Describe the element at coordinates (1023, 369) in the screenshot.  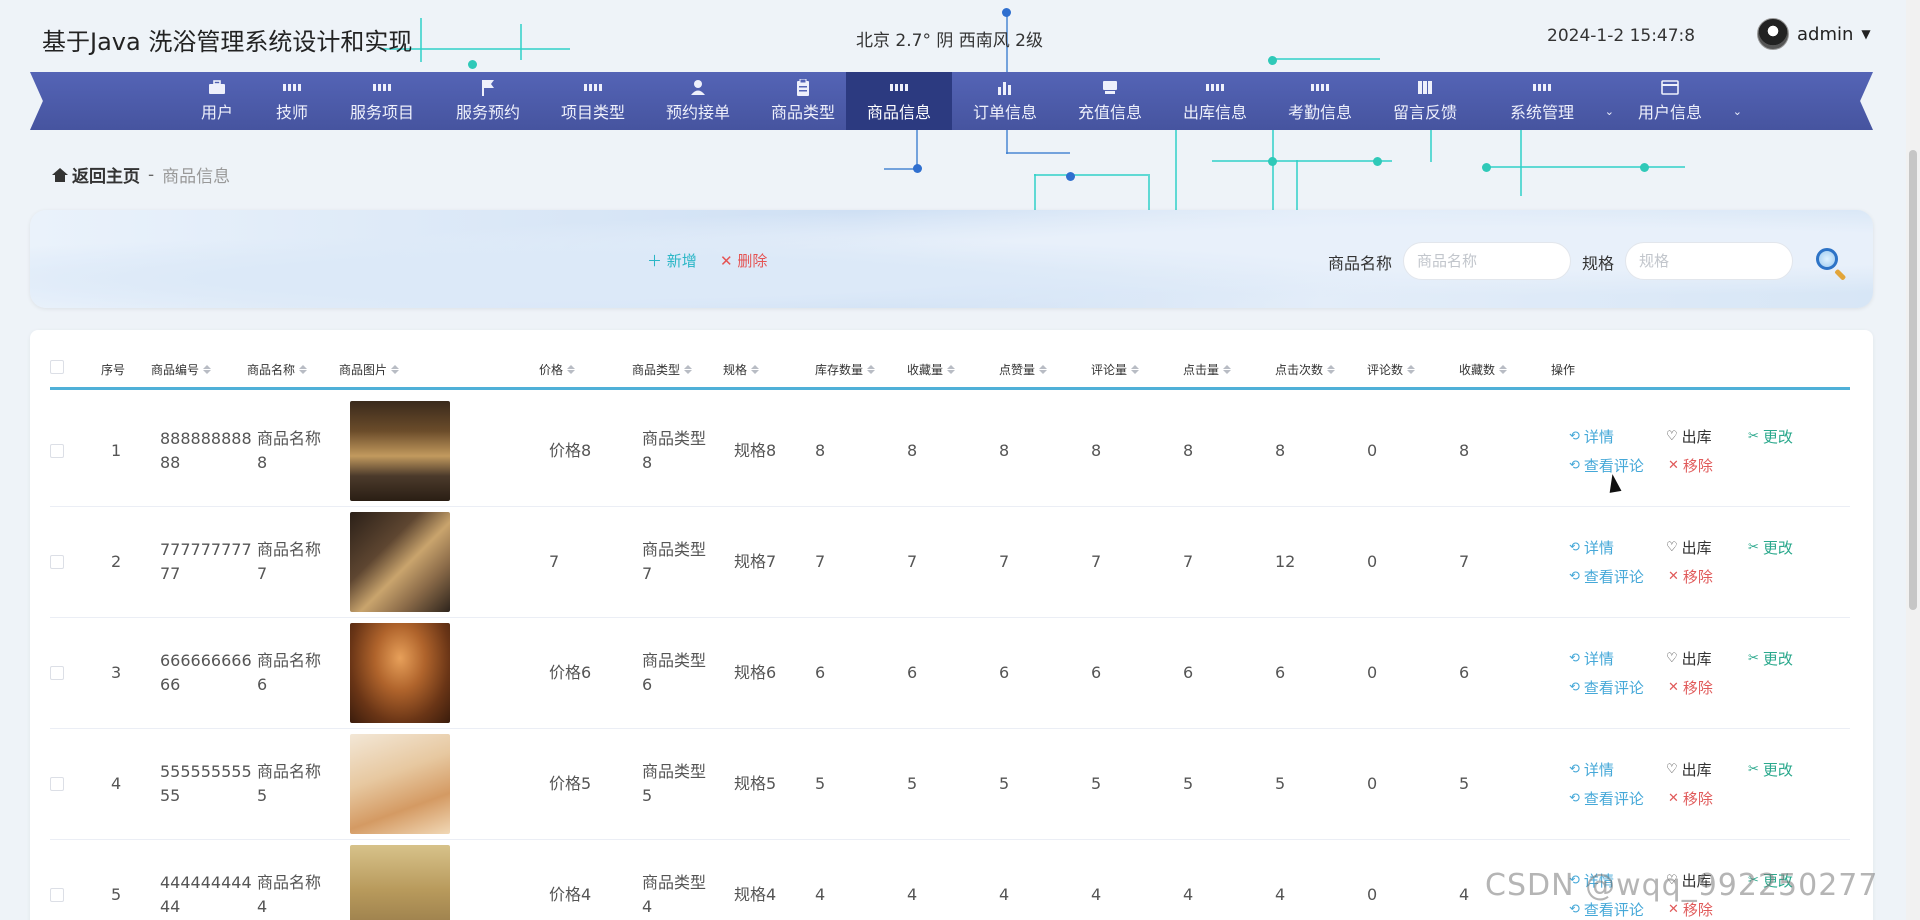
I see `header-cell: 点赞量` at that location.